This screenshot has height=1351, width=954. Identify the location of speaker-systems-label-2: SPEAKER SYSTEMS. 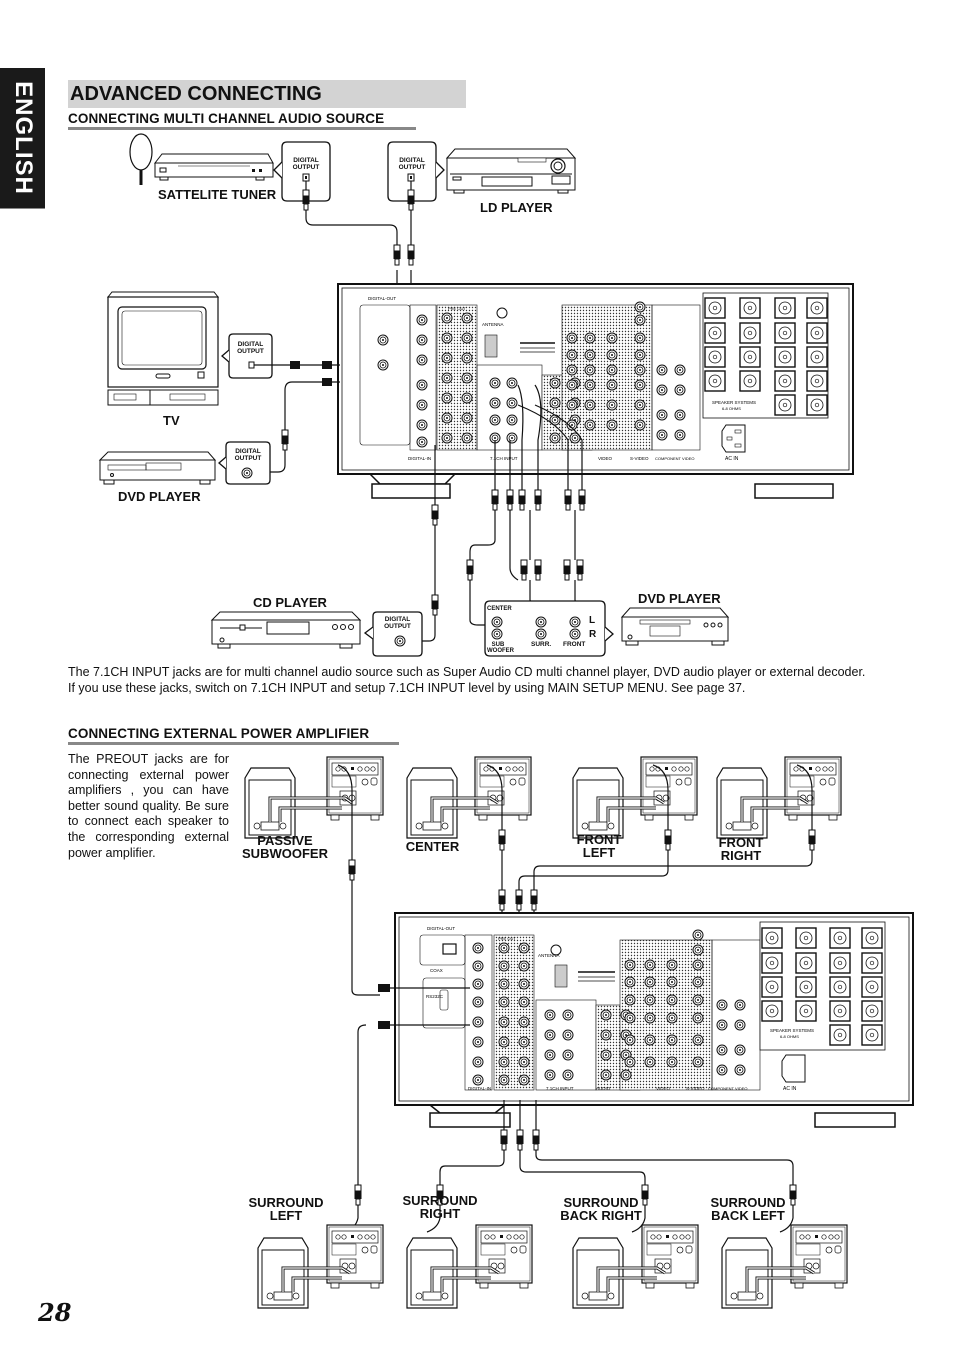
(792, 1030).